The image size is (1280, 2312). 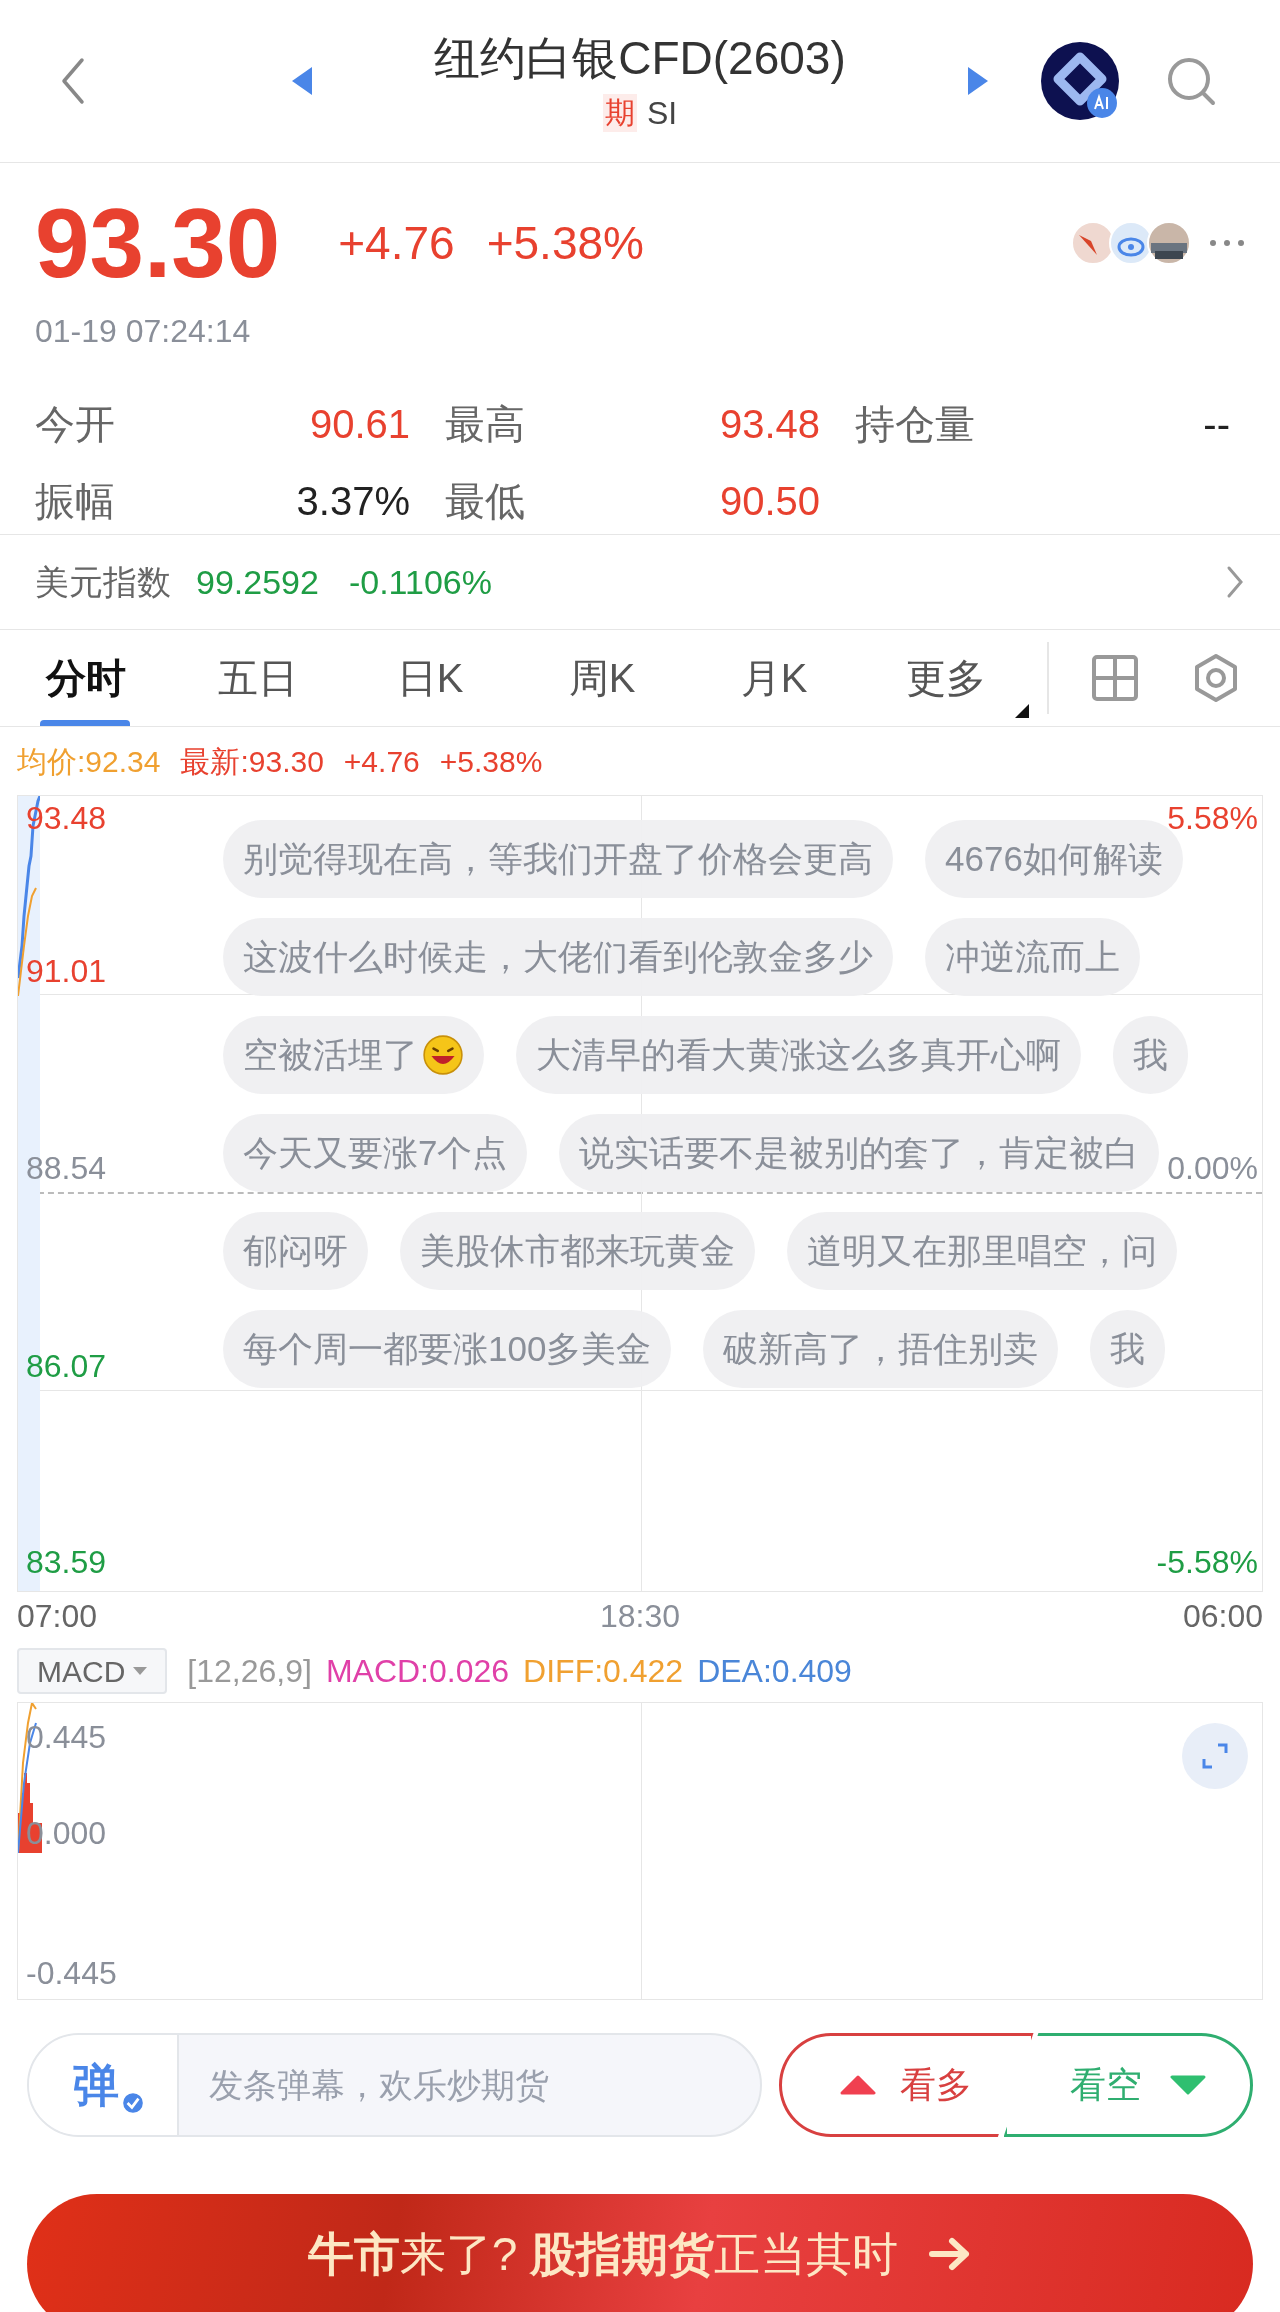 I want to click on danmaku-bubble: 道明又在那里唱空，问, so click(x=982, y=1251).